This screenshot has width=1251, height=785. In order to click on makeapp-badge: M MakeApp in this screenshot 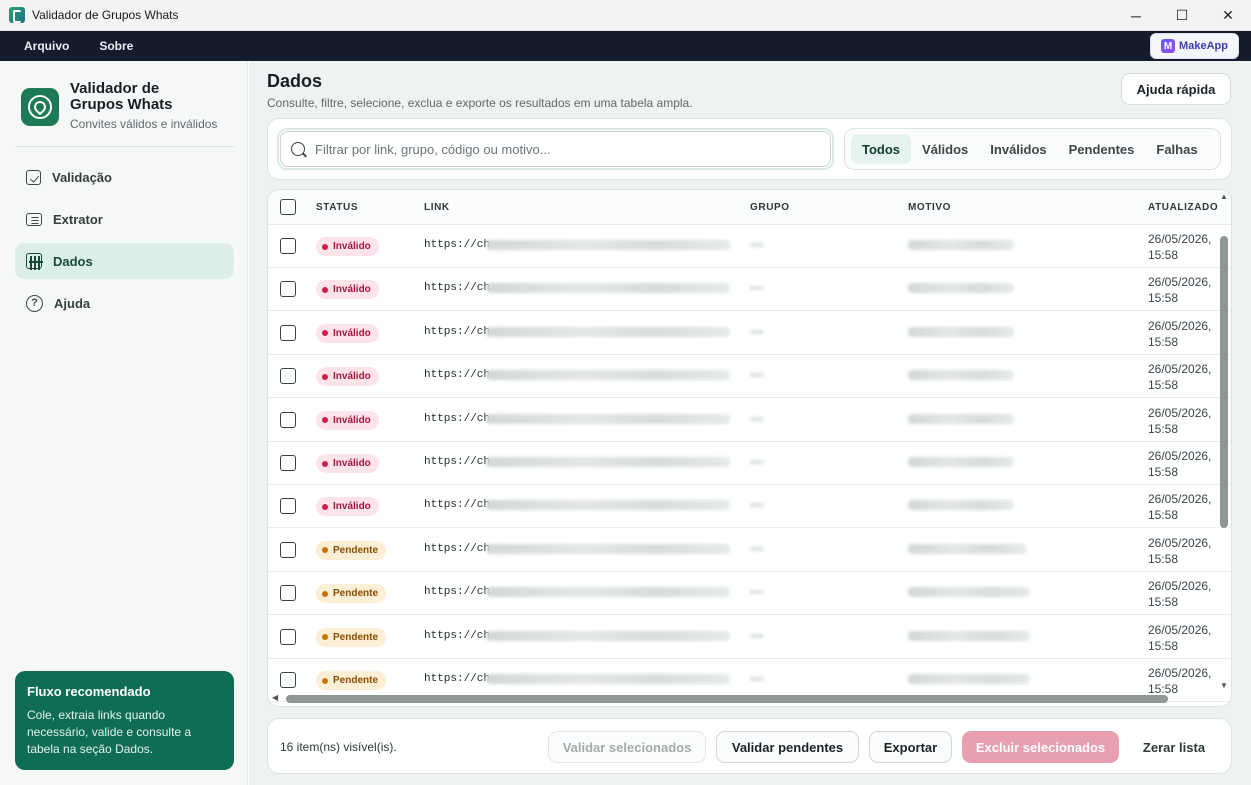, I will do `click(1194, 46)`.